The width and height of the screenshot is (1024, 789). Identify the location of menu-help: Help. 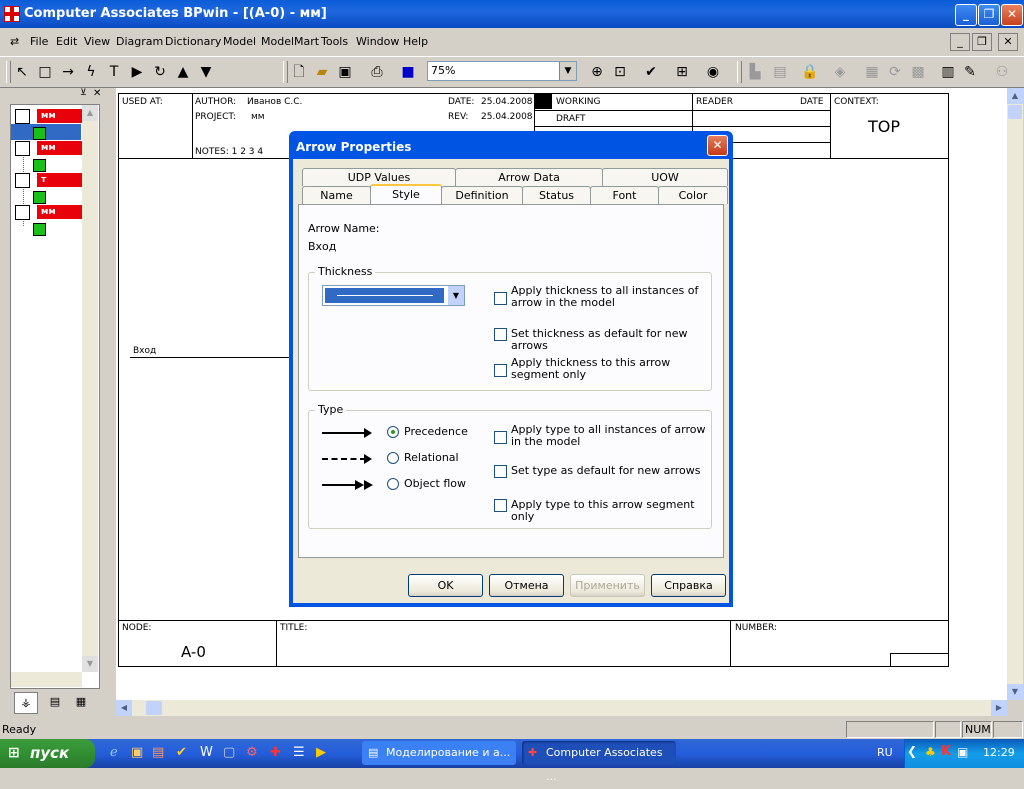
(415, 41).